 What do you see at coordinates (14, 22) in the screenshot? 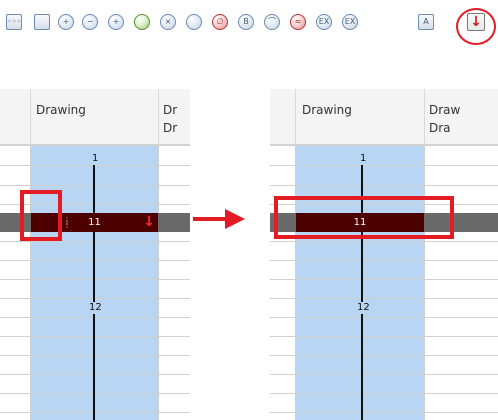
I see `frame-dots-icon: ◦◦◦` at bounding box center [14, 22].